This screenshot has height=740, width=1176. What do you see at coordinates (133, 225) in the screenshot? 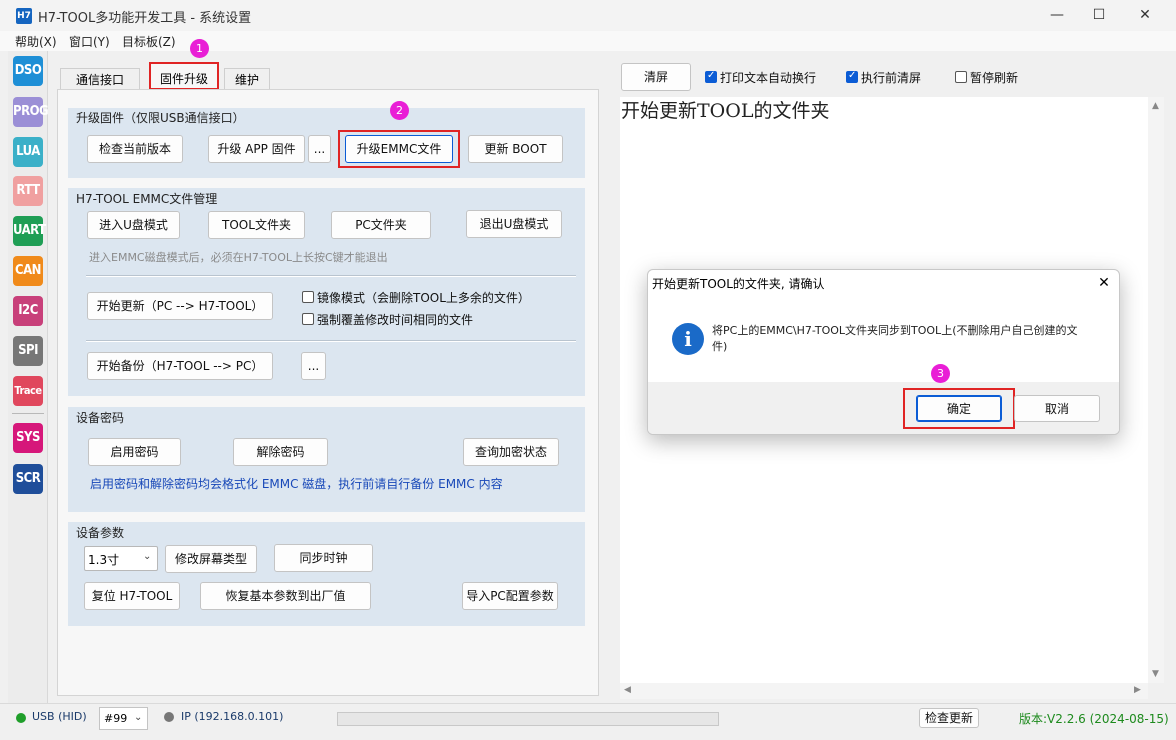
I see `enter-udisk-button: 进入U盘模式` at bounding box center [133, 225].